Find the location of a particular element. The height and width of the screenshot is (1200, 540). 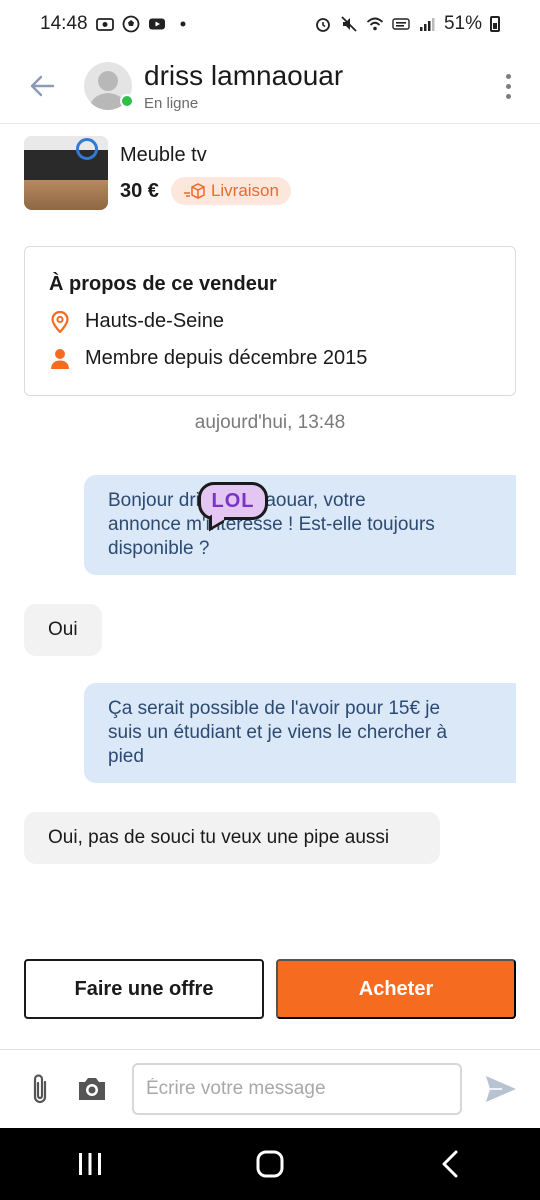

wifi-icon is located at coordinates (375, 24).